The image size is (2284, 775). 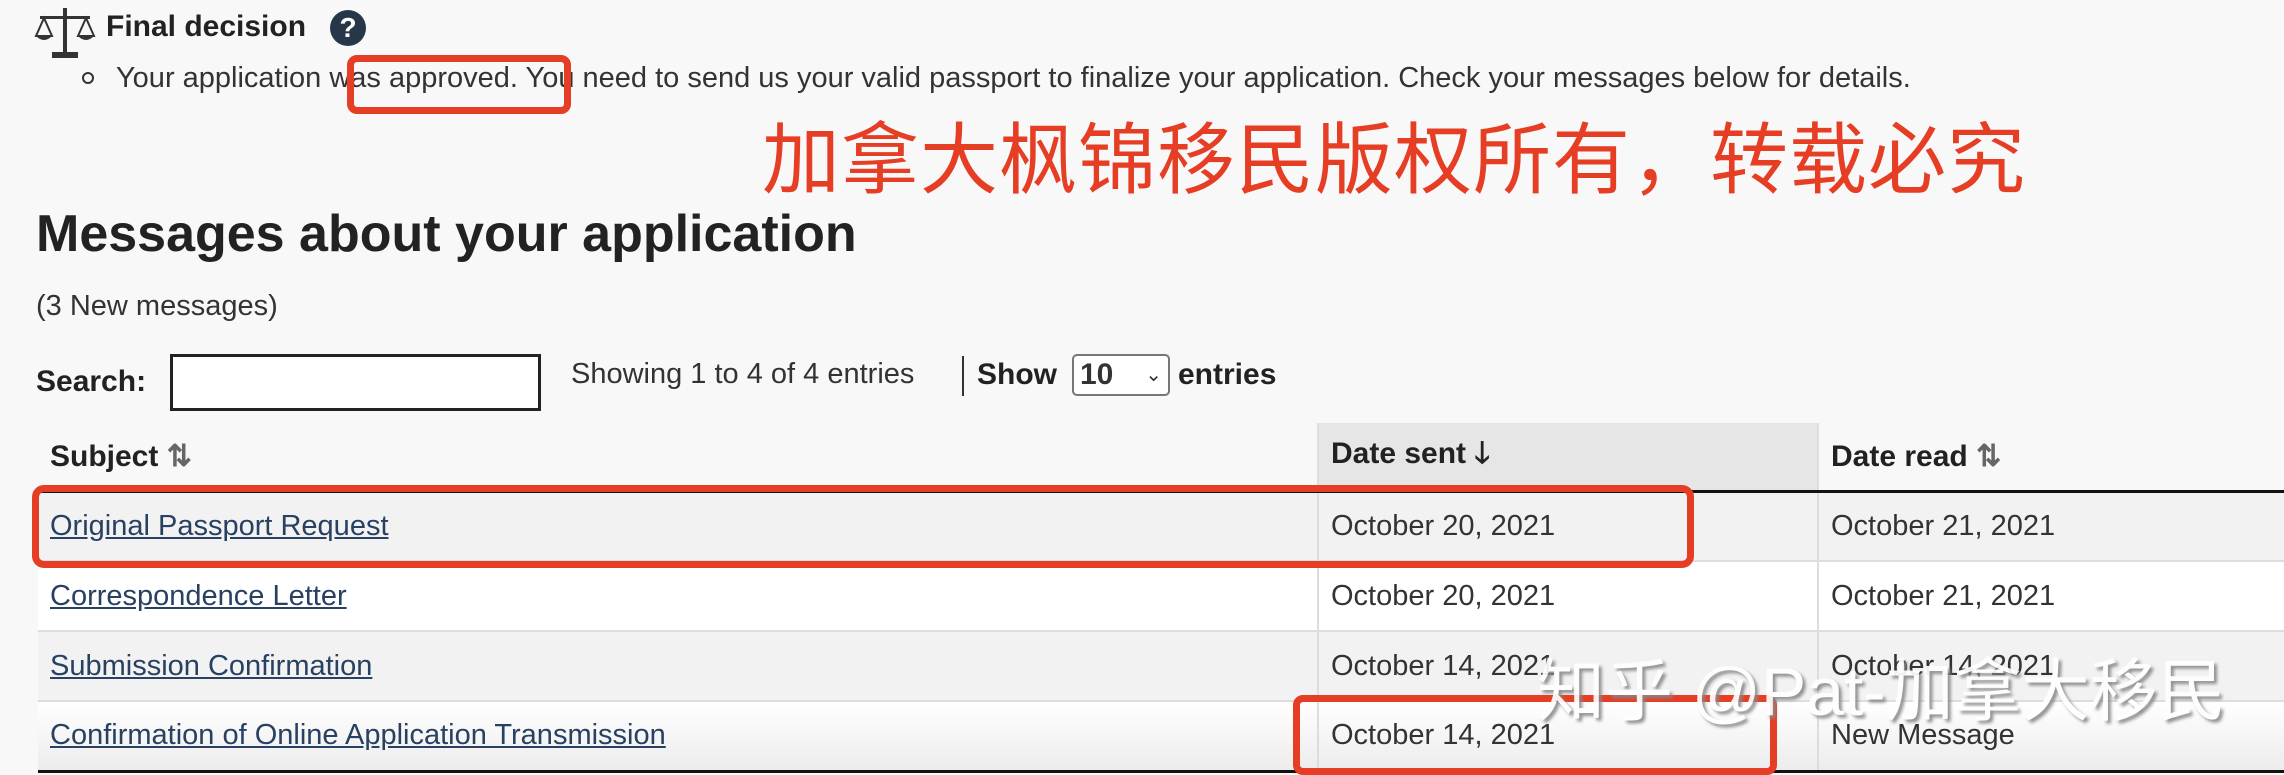 What do you see at coordinates (1097, 374) in the screenshot?
I see `page-size-value: 10` at bounding box center [1097, 374].